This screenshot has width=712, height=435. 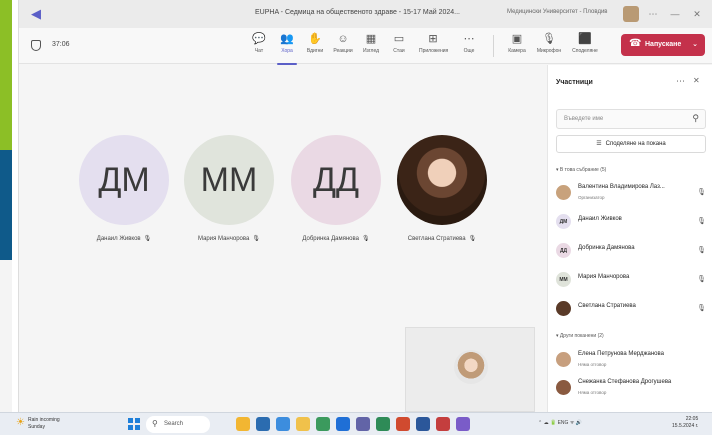 I want to click on participant-tile: ММ Мария Манчорова 🎙, so click(x=229, y=188).